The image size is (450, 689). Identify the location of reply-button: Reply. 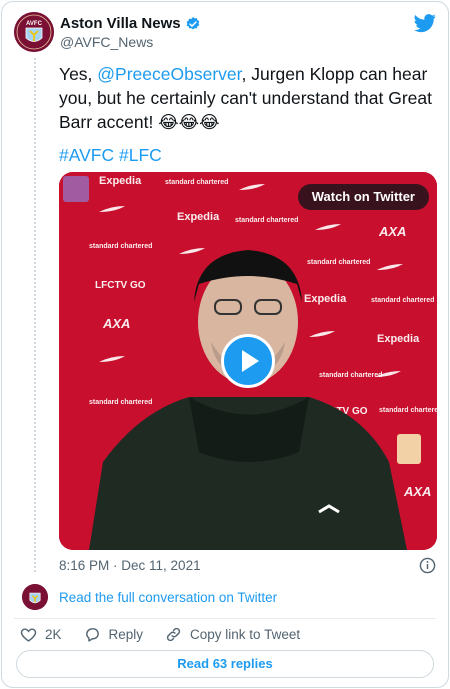
(114, 634).